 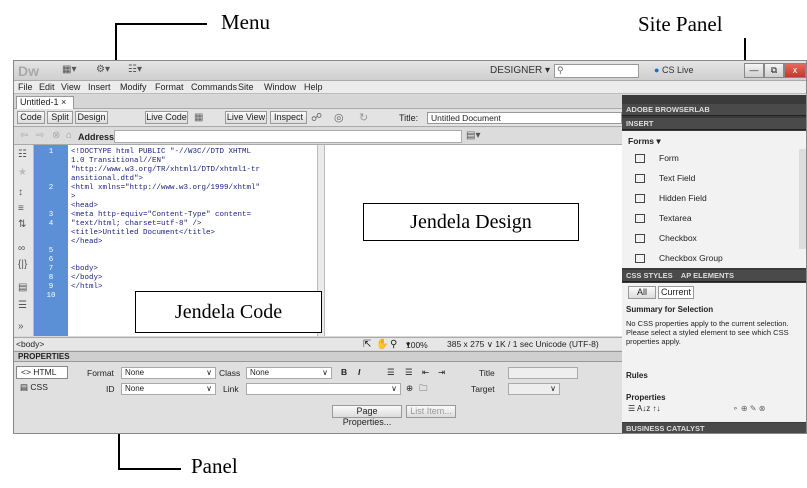 What do you see at coordinates (22, 154) in the screenshot?
I see `open-documents-icon: ☷` at bounding box center [22, 154].